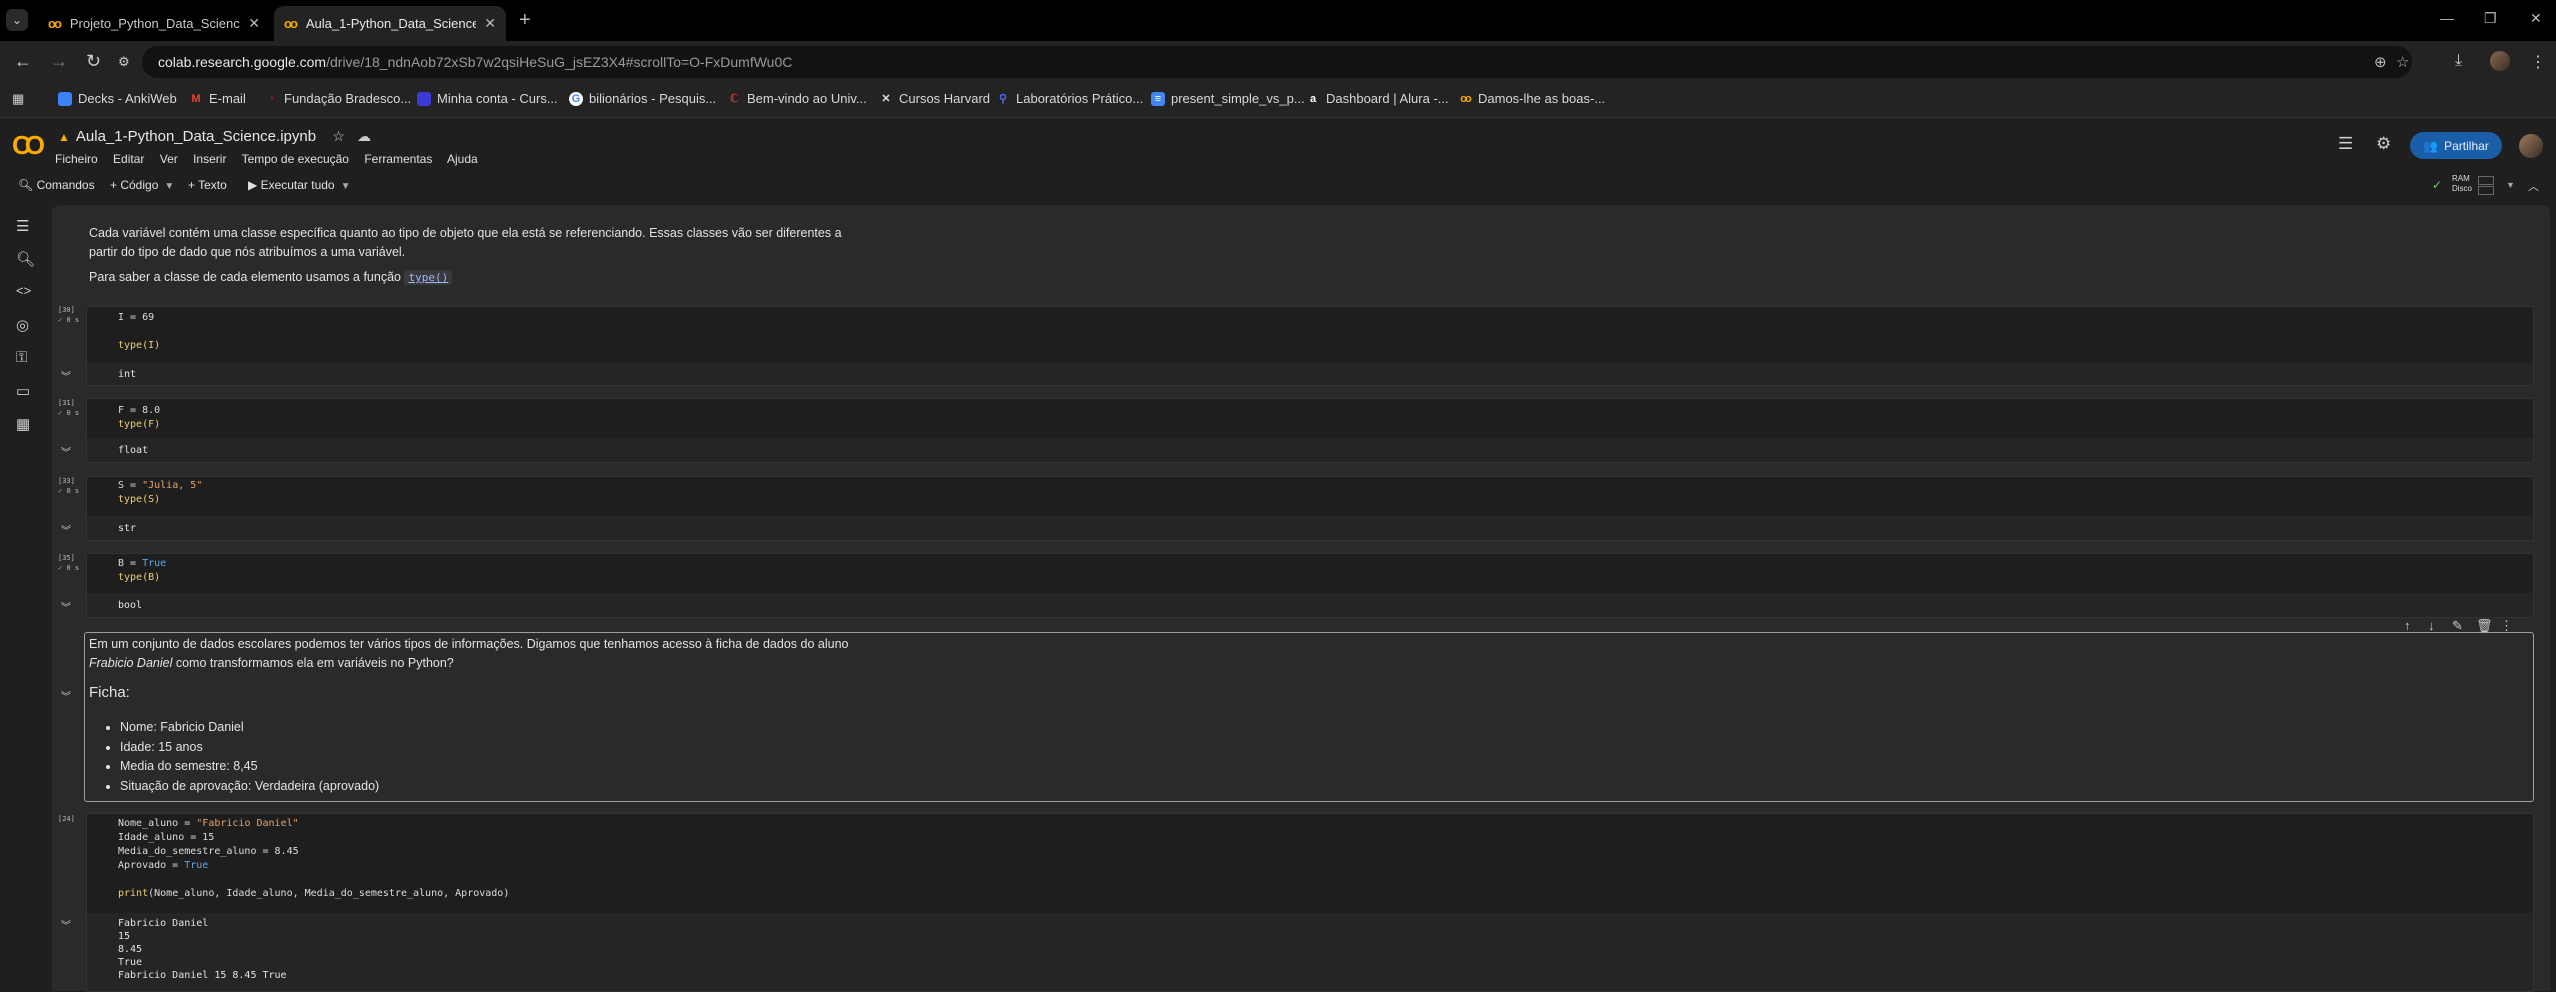 Image resolution: width=2556 pixels, height=992 pixels. I want to click on settings-gear-icon: ⚙, so click(2383, 144).